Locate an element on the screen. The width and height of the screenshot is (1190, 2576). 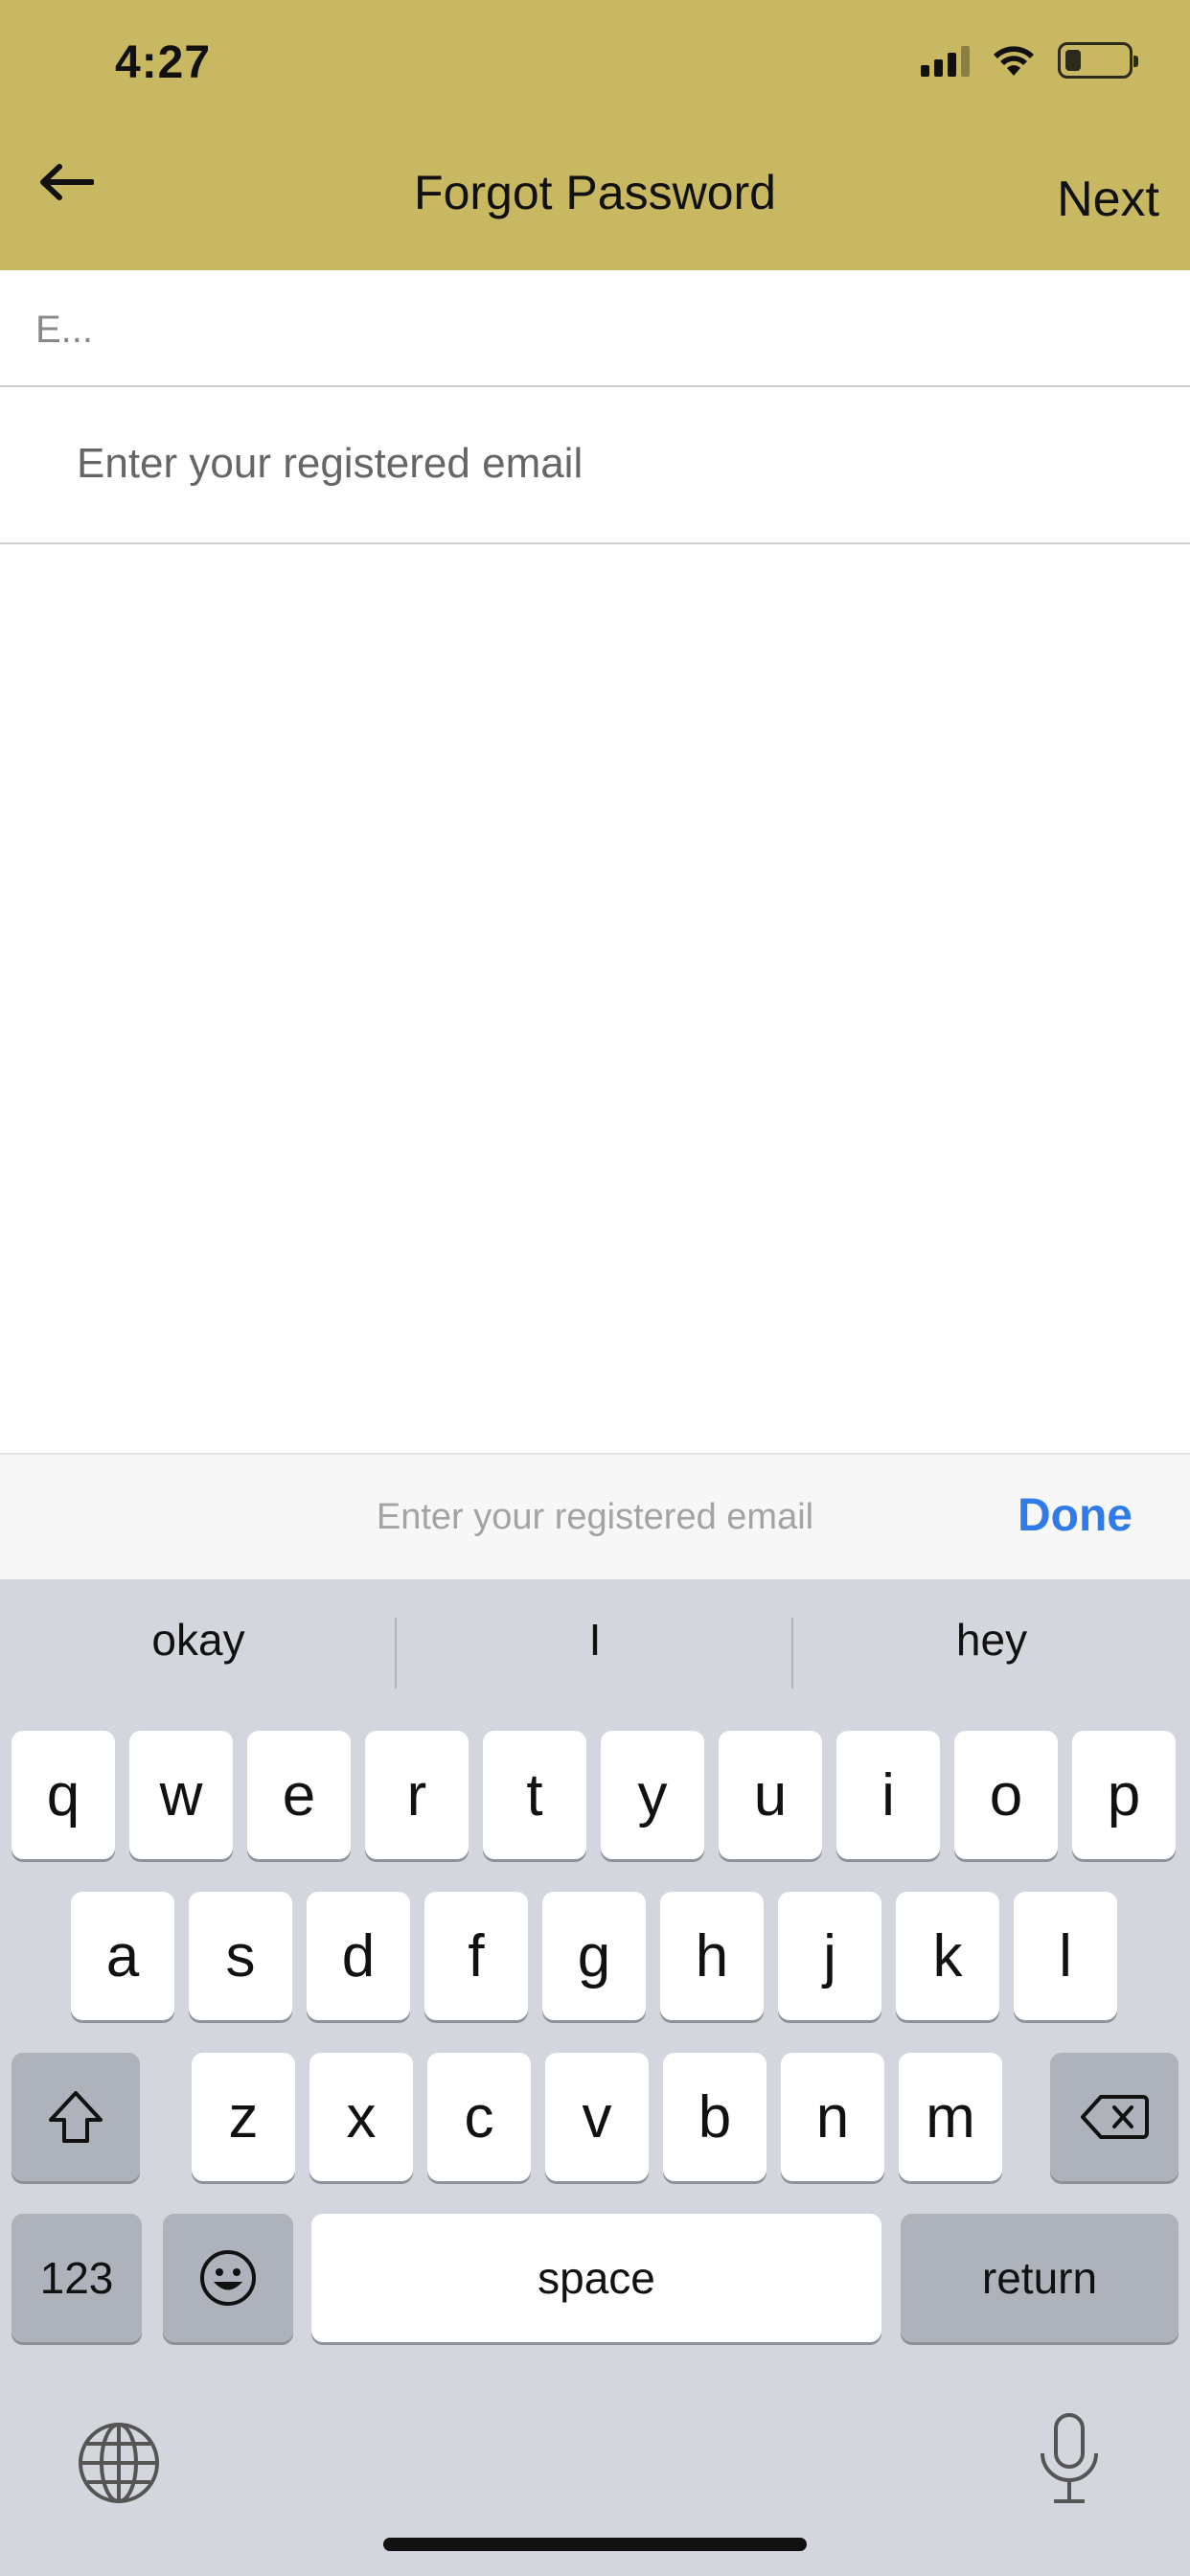
key-e: e is located at coordinates (299, 1795).